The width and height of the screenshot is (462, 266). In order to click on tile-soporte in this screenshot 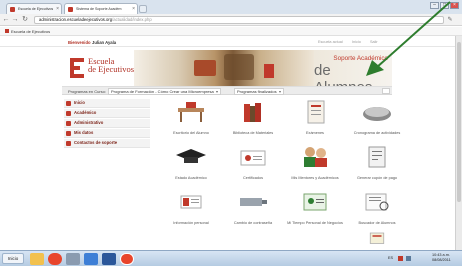, I will do `click(377, 240)`.